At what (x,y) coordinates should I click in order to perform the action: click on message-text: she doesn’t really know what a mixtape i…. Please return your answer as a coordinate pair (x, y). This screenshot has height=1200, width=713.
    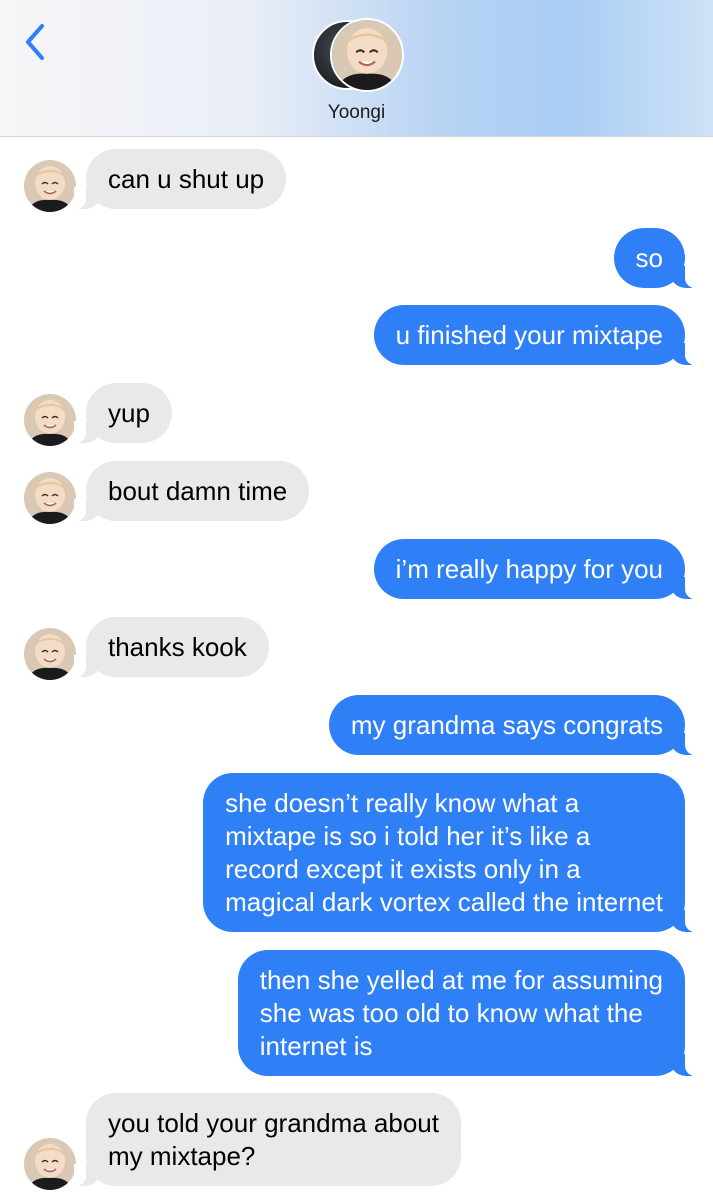
    Looking at the image, I should click on (444, 852).